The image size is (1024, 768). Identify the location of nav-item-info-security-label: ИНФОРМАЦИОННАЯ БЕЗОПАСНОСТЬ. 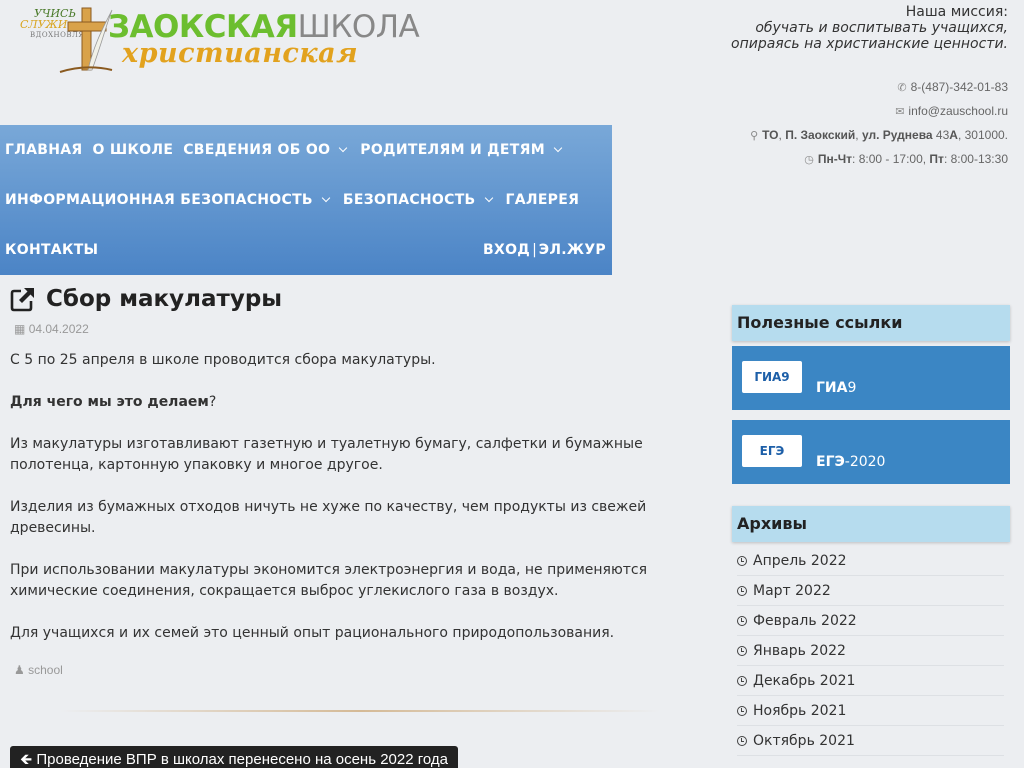
(159, 200).